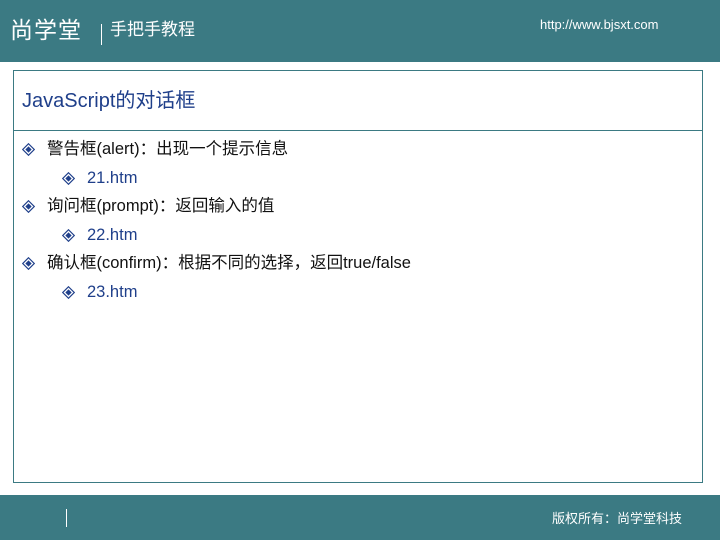  I want to click on footer-divider, so click(66, 518).